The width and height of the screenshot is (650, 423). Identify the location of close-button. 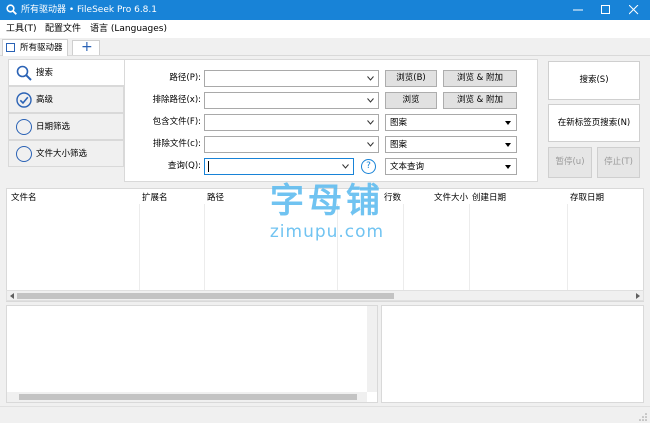
(634, 10).